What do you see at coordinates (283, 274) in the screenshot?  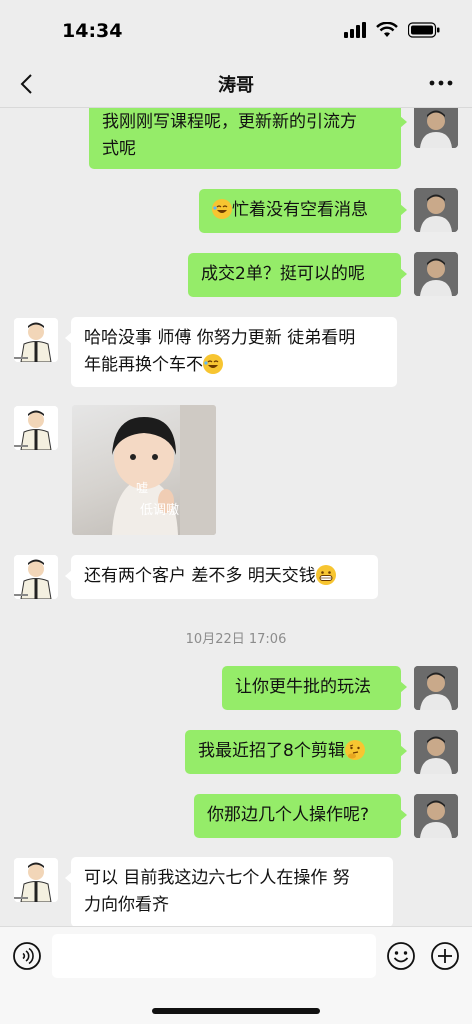 I see `message-text: 成交2单？挺可以的呢` at bounding box center [283, 274].